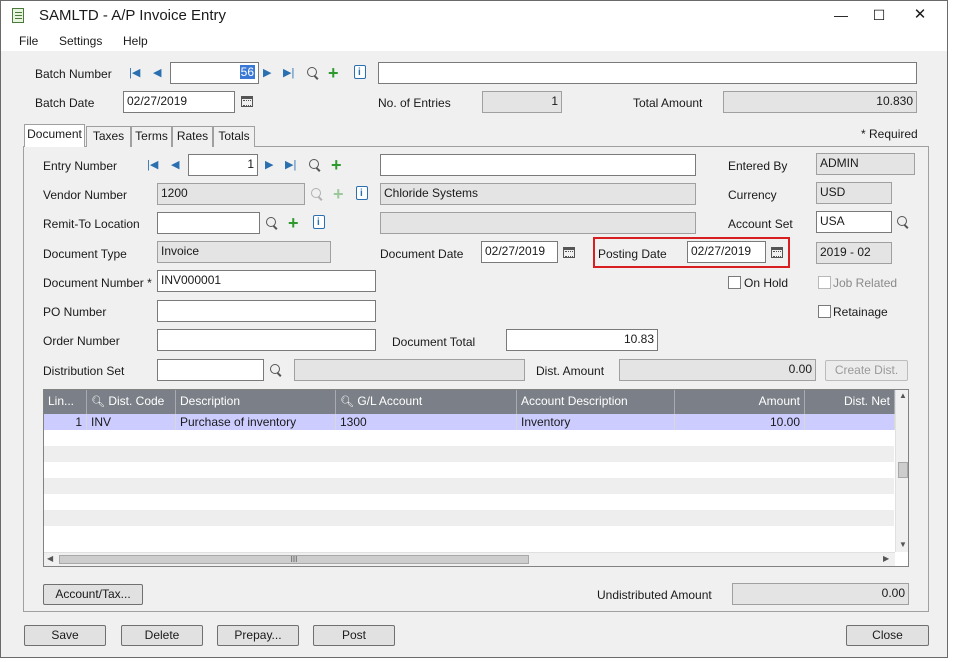 This screenshot has width=953, height=662. Describe the element at coordinates (582, 340) in the screenshot. I see `document-total-field: 10.83` at that location.